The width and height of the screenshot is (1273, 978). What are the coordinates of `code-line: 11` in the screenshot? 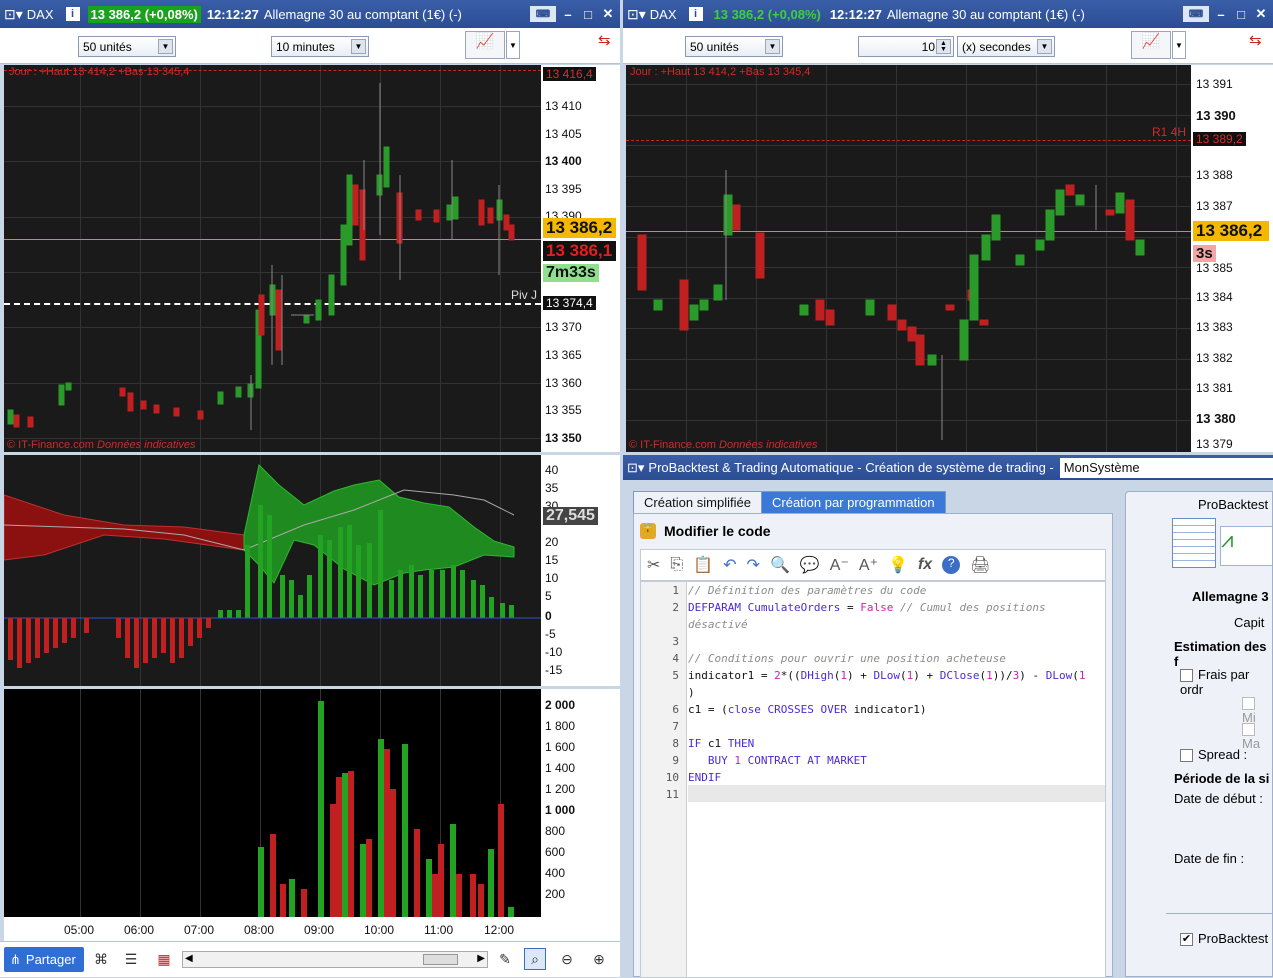 It's located at (873, 796).